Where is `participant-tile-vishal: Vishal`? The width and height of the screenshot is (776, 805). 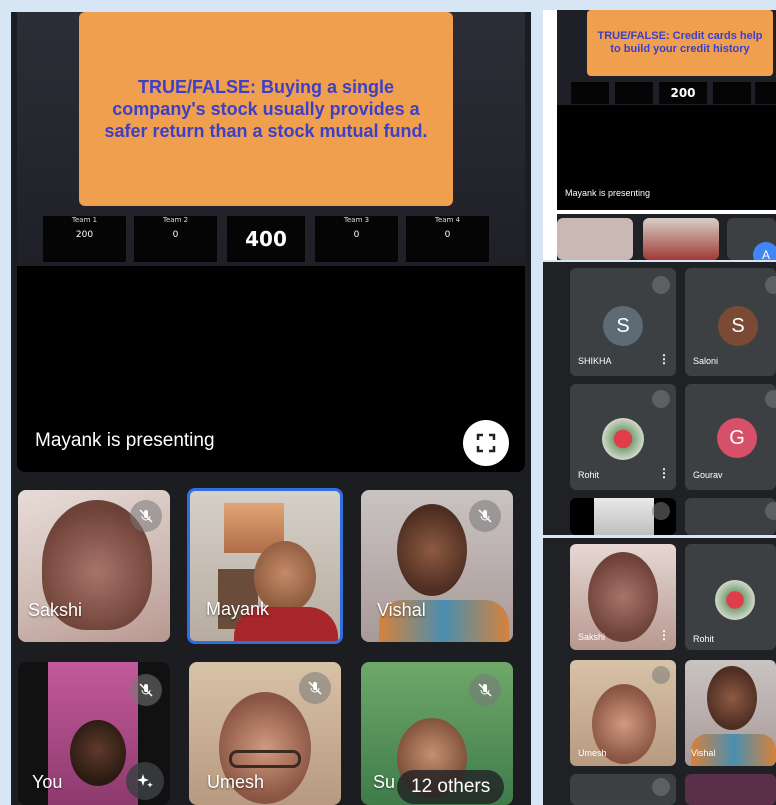
participant-tile-vishal: Vishal is located at coordinates (437, 566).